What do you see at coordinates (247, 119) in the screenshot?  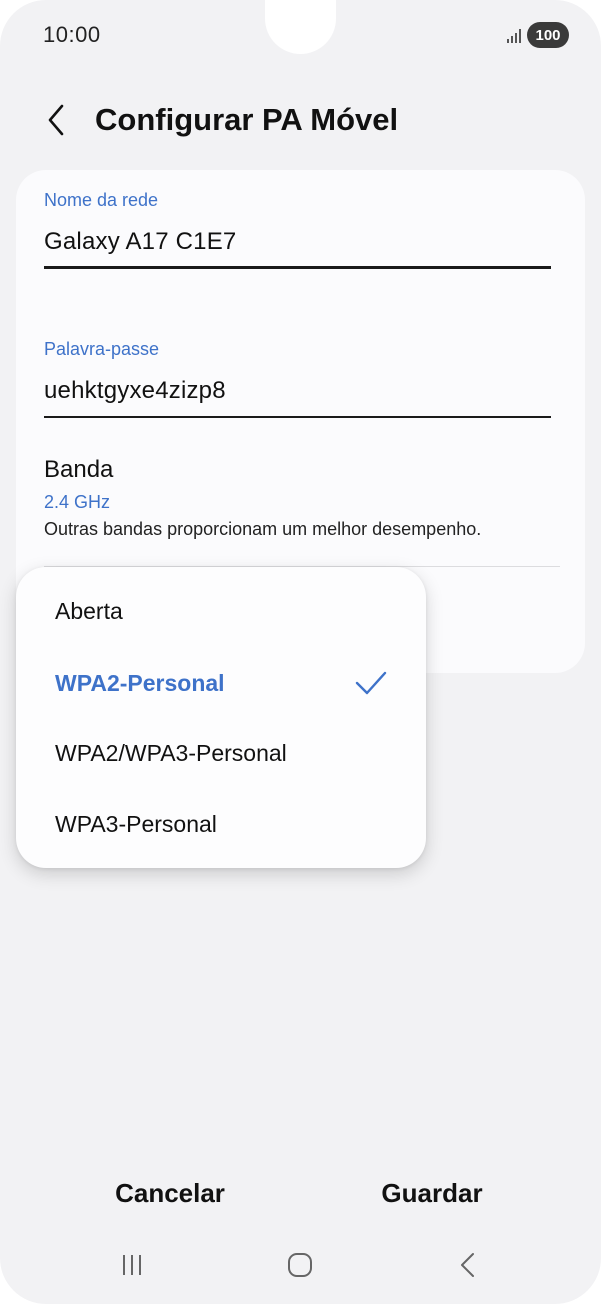 I see `page-title: Configurar PA Móvel` at bounding box center [247, 119].